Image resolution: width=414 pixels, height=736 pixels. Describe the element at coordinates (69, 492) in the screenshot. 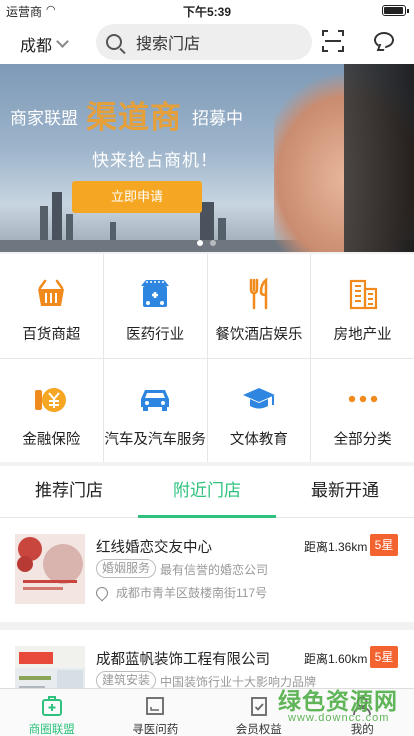

I see `tab-recommended: 推荐门店` at that location.